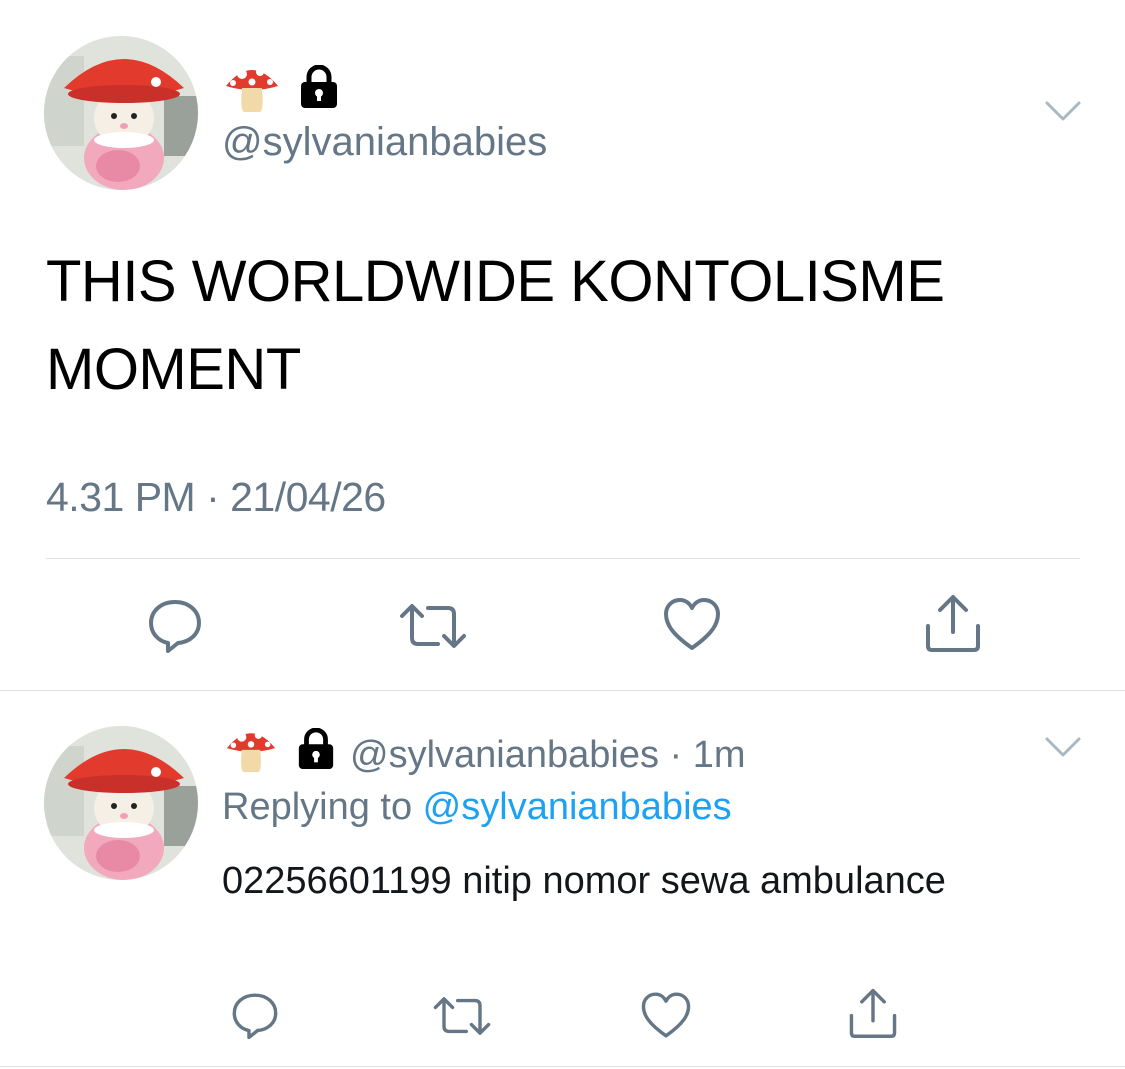  I want to click on replying-to: Replying to @sylvanianbabies, so click(477, 807).